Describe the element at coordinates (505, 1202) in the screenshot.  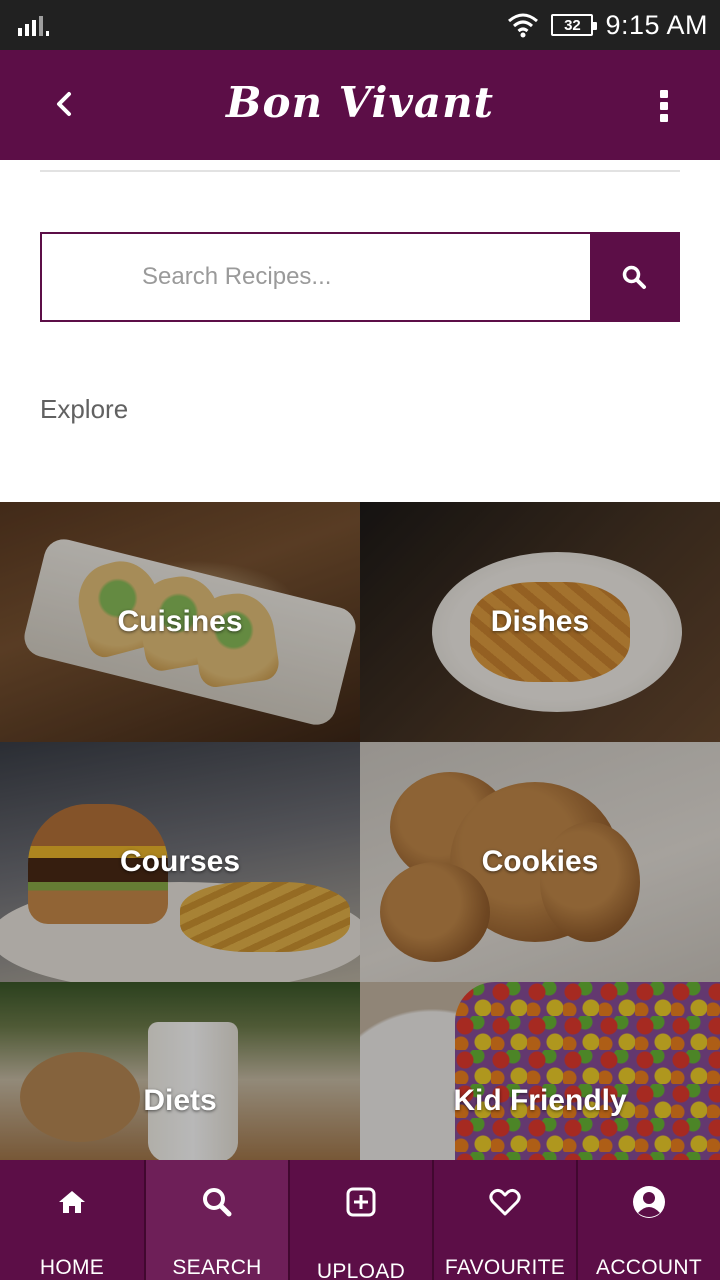
I see `heart-icon` at that location.